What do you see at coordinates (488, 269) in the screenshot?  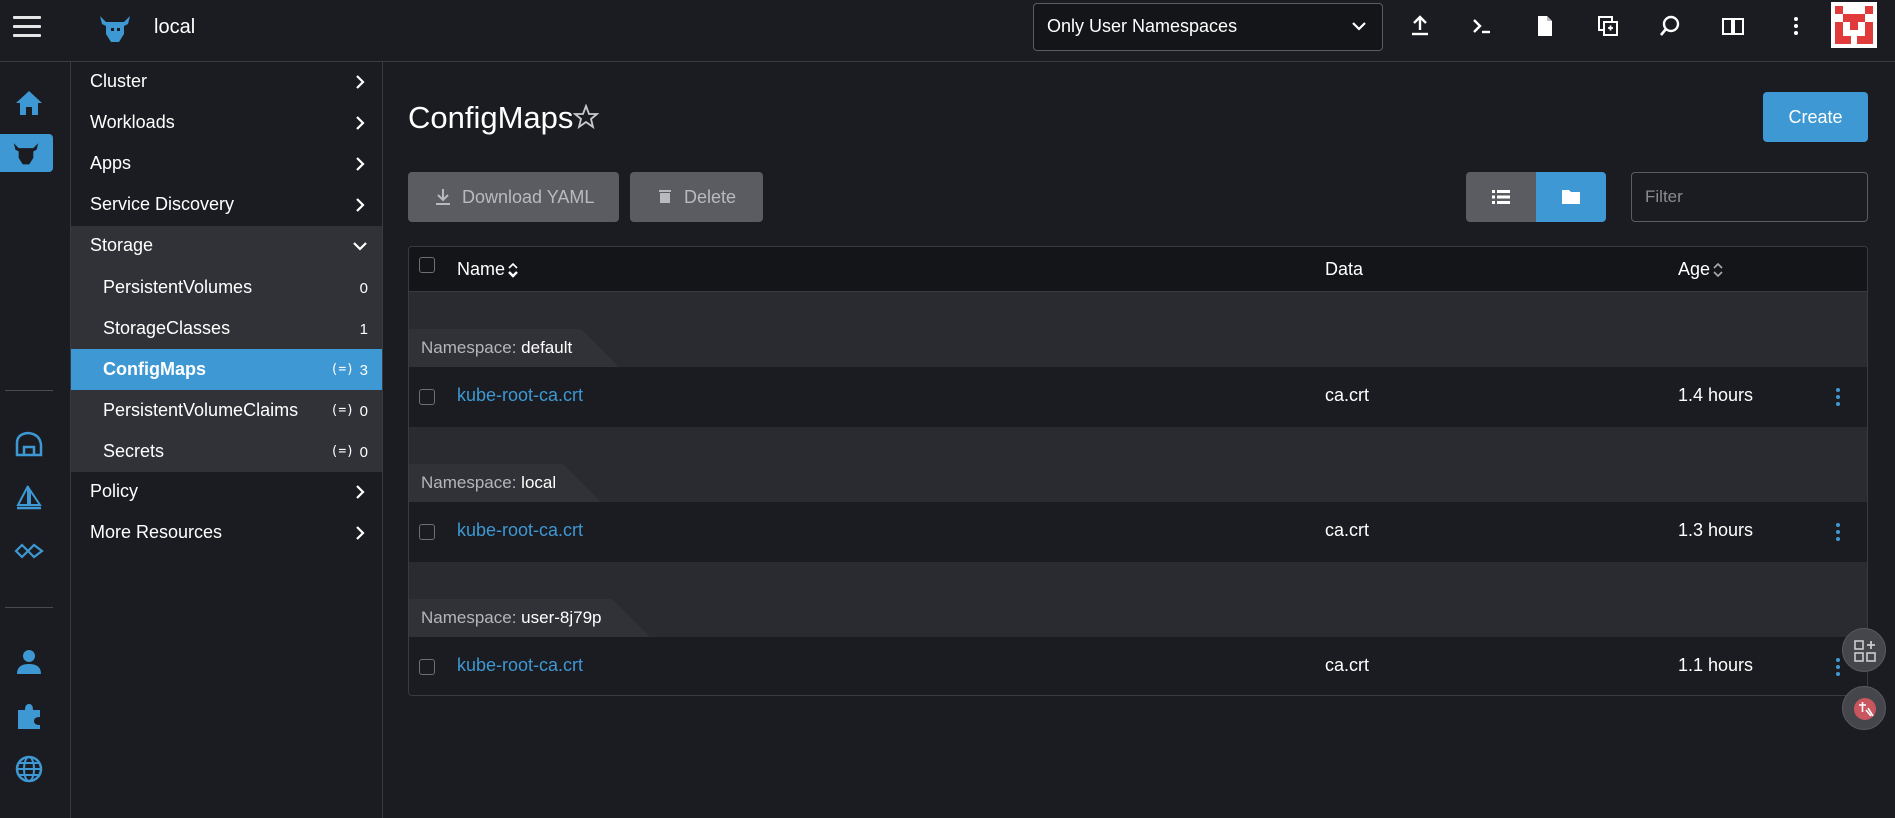 I see `column-header-name: Name` at bounding box center [488, 269].